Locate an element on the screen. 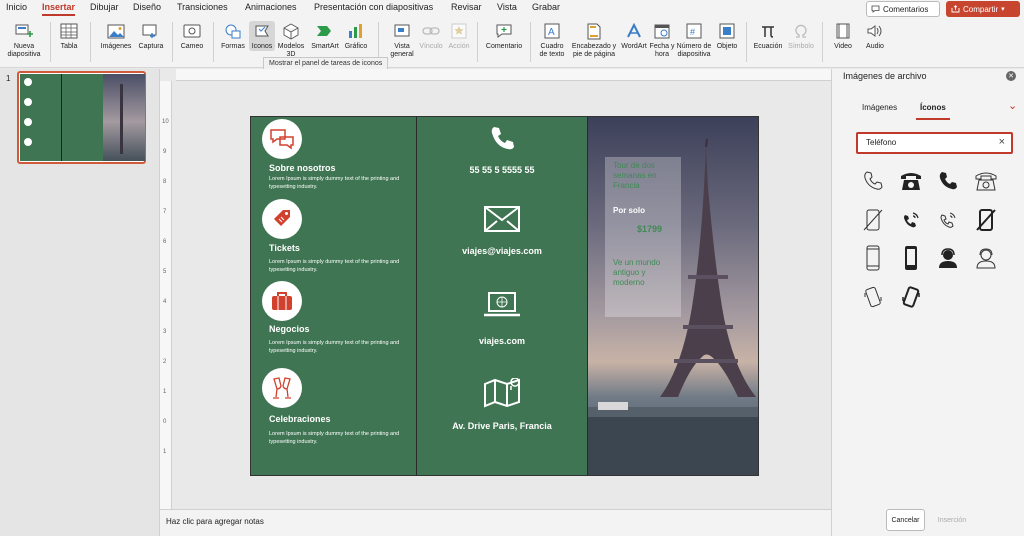 The width and height of the screenshot is (1024, 536). link-button: Vínculo is located at coordinates (431, 36).